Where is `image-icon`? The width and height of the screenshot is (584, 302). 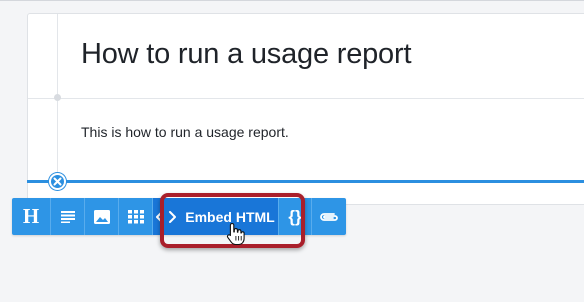
image-icon is located at coordinates (101, 216).